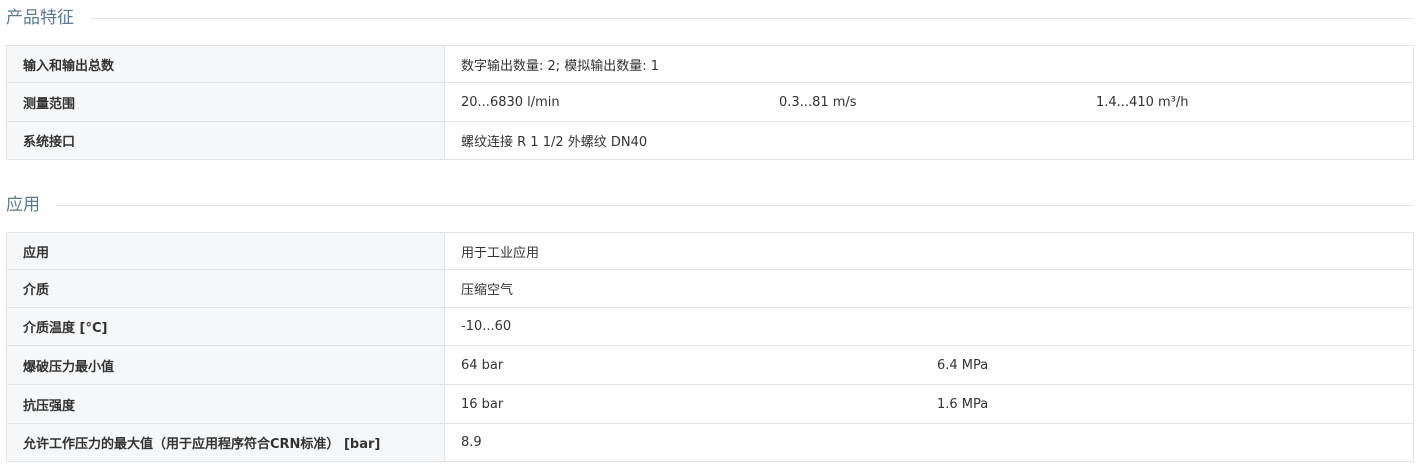 The width and height of the screenshot is (1420, 467). I want to click on table-row: 抗压强度 16 bar 1.6 MPa, so click(710, 404).